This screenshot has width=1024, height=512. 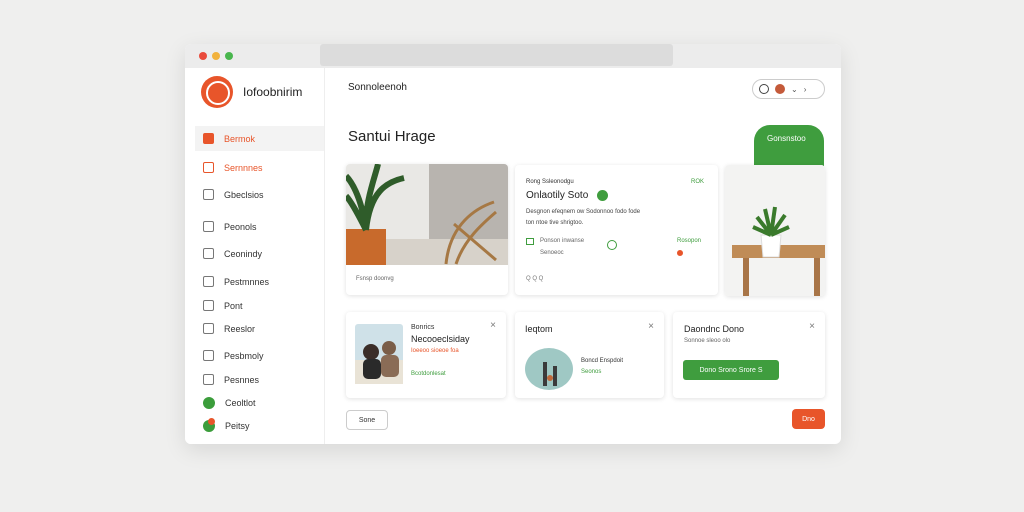 What do you see at coordinates (377, 87) in the screenshot?
I see `section-title: Sonnoleenoh` at bounding box center [377, 87].